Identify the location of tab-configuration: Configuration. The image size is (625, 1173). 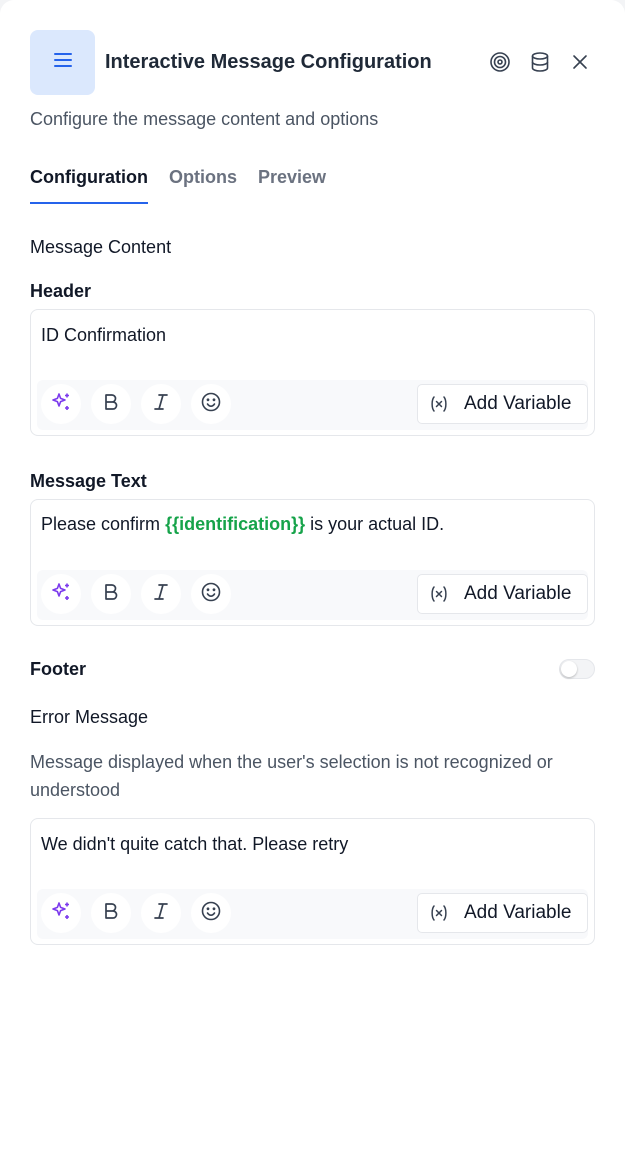
(89, 185).